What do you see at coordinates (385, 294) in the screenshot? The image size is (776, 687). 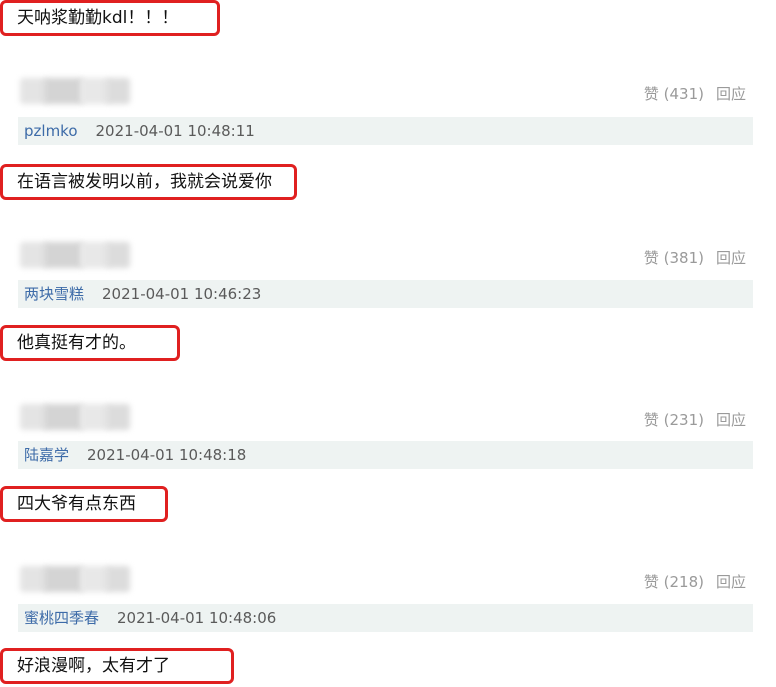 I see `comment-meta-bar: 两块雪糕 2021-04-01 10:46:23` at bounding box center [385, 294].